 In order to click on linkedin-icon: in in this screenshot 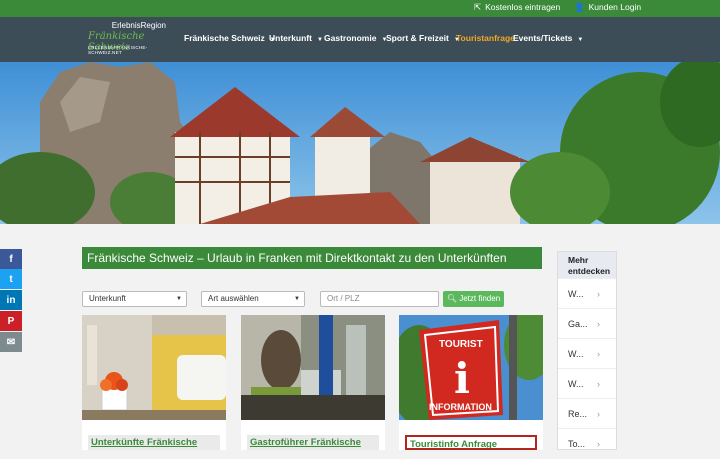, I will do `click(11, 300)`.